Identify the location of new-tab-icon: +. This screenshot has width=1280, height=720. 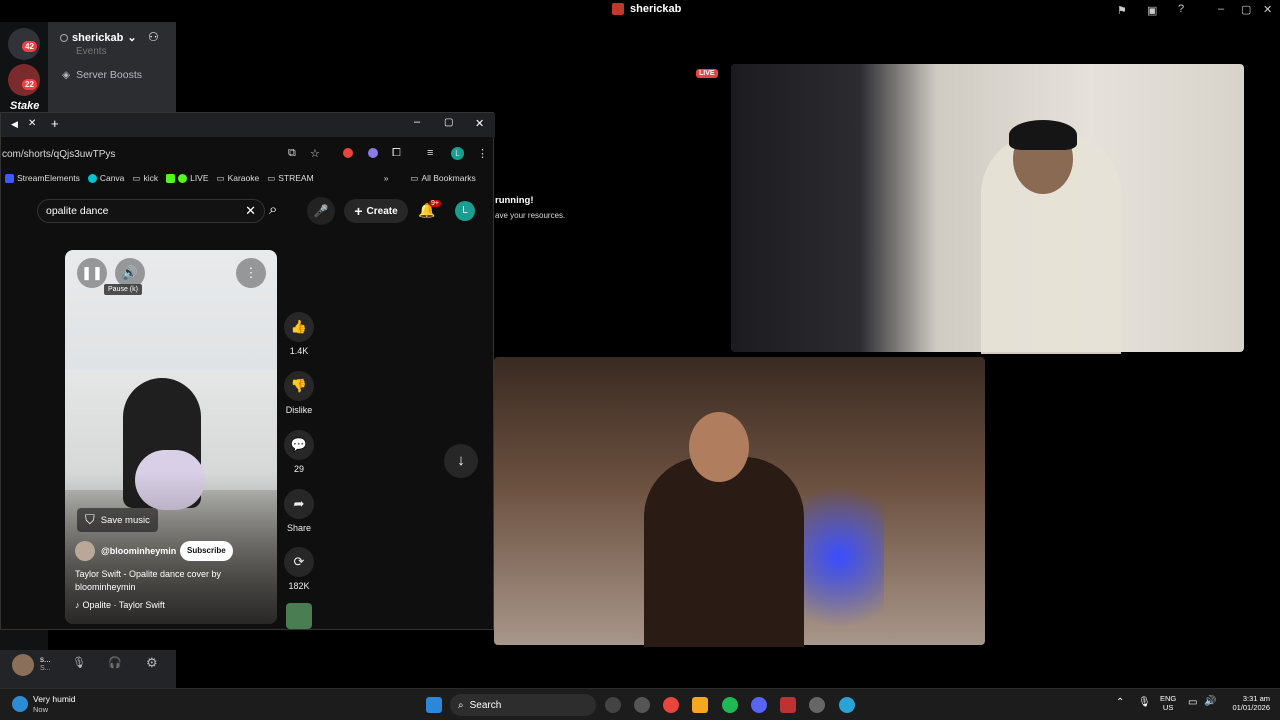
(55, 123).